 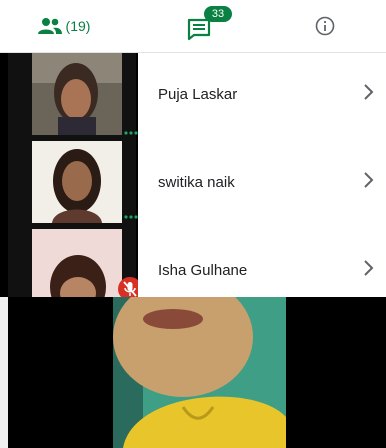 I want to click on people-count: (19), so click(x=78, y=26).